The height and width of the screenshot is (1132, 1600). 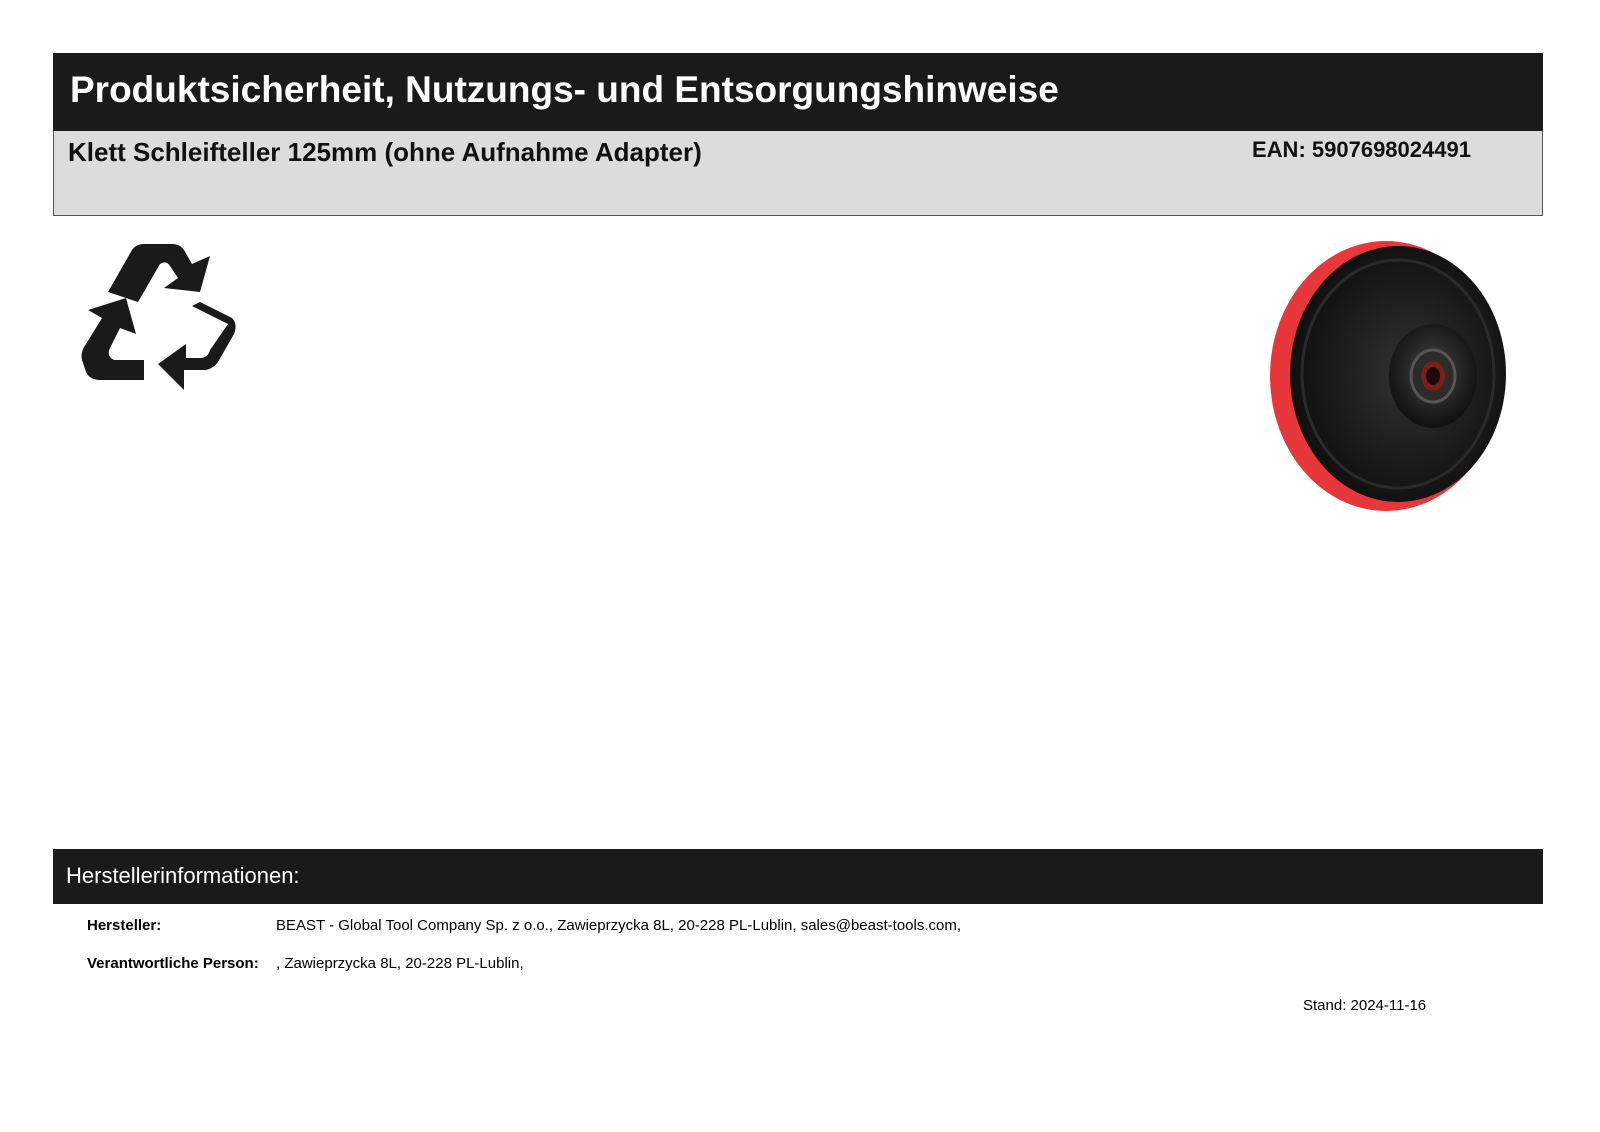 What do you see at coordinates (161, 316) in the screenshot?
I see `recycle-icon` at bounding box center [161, 316].